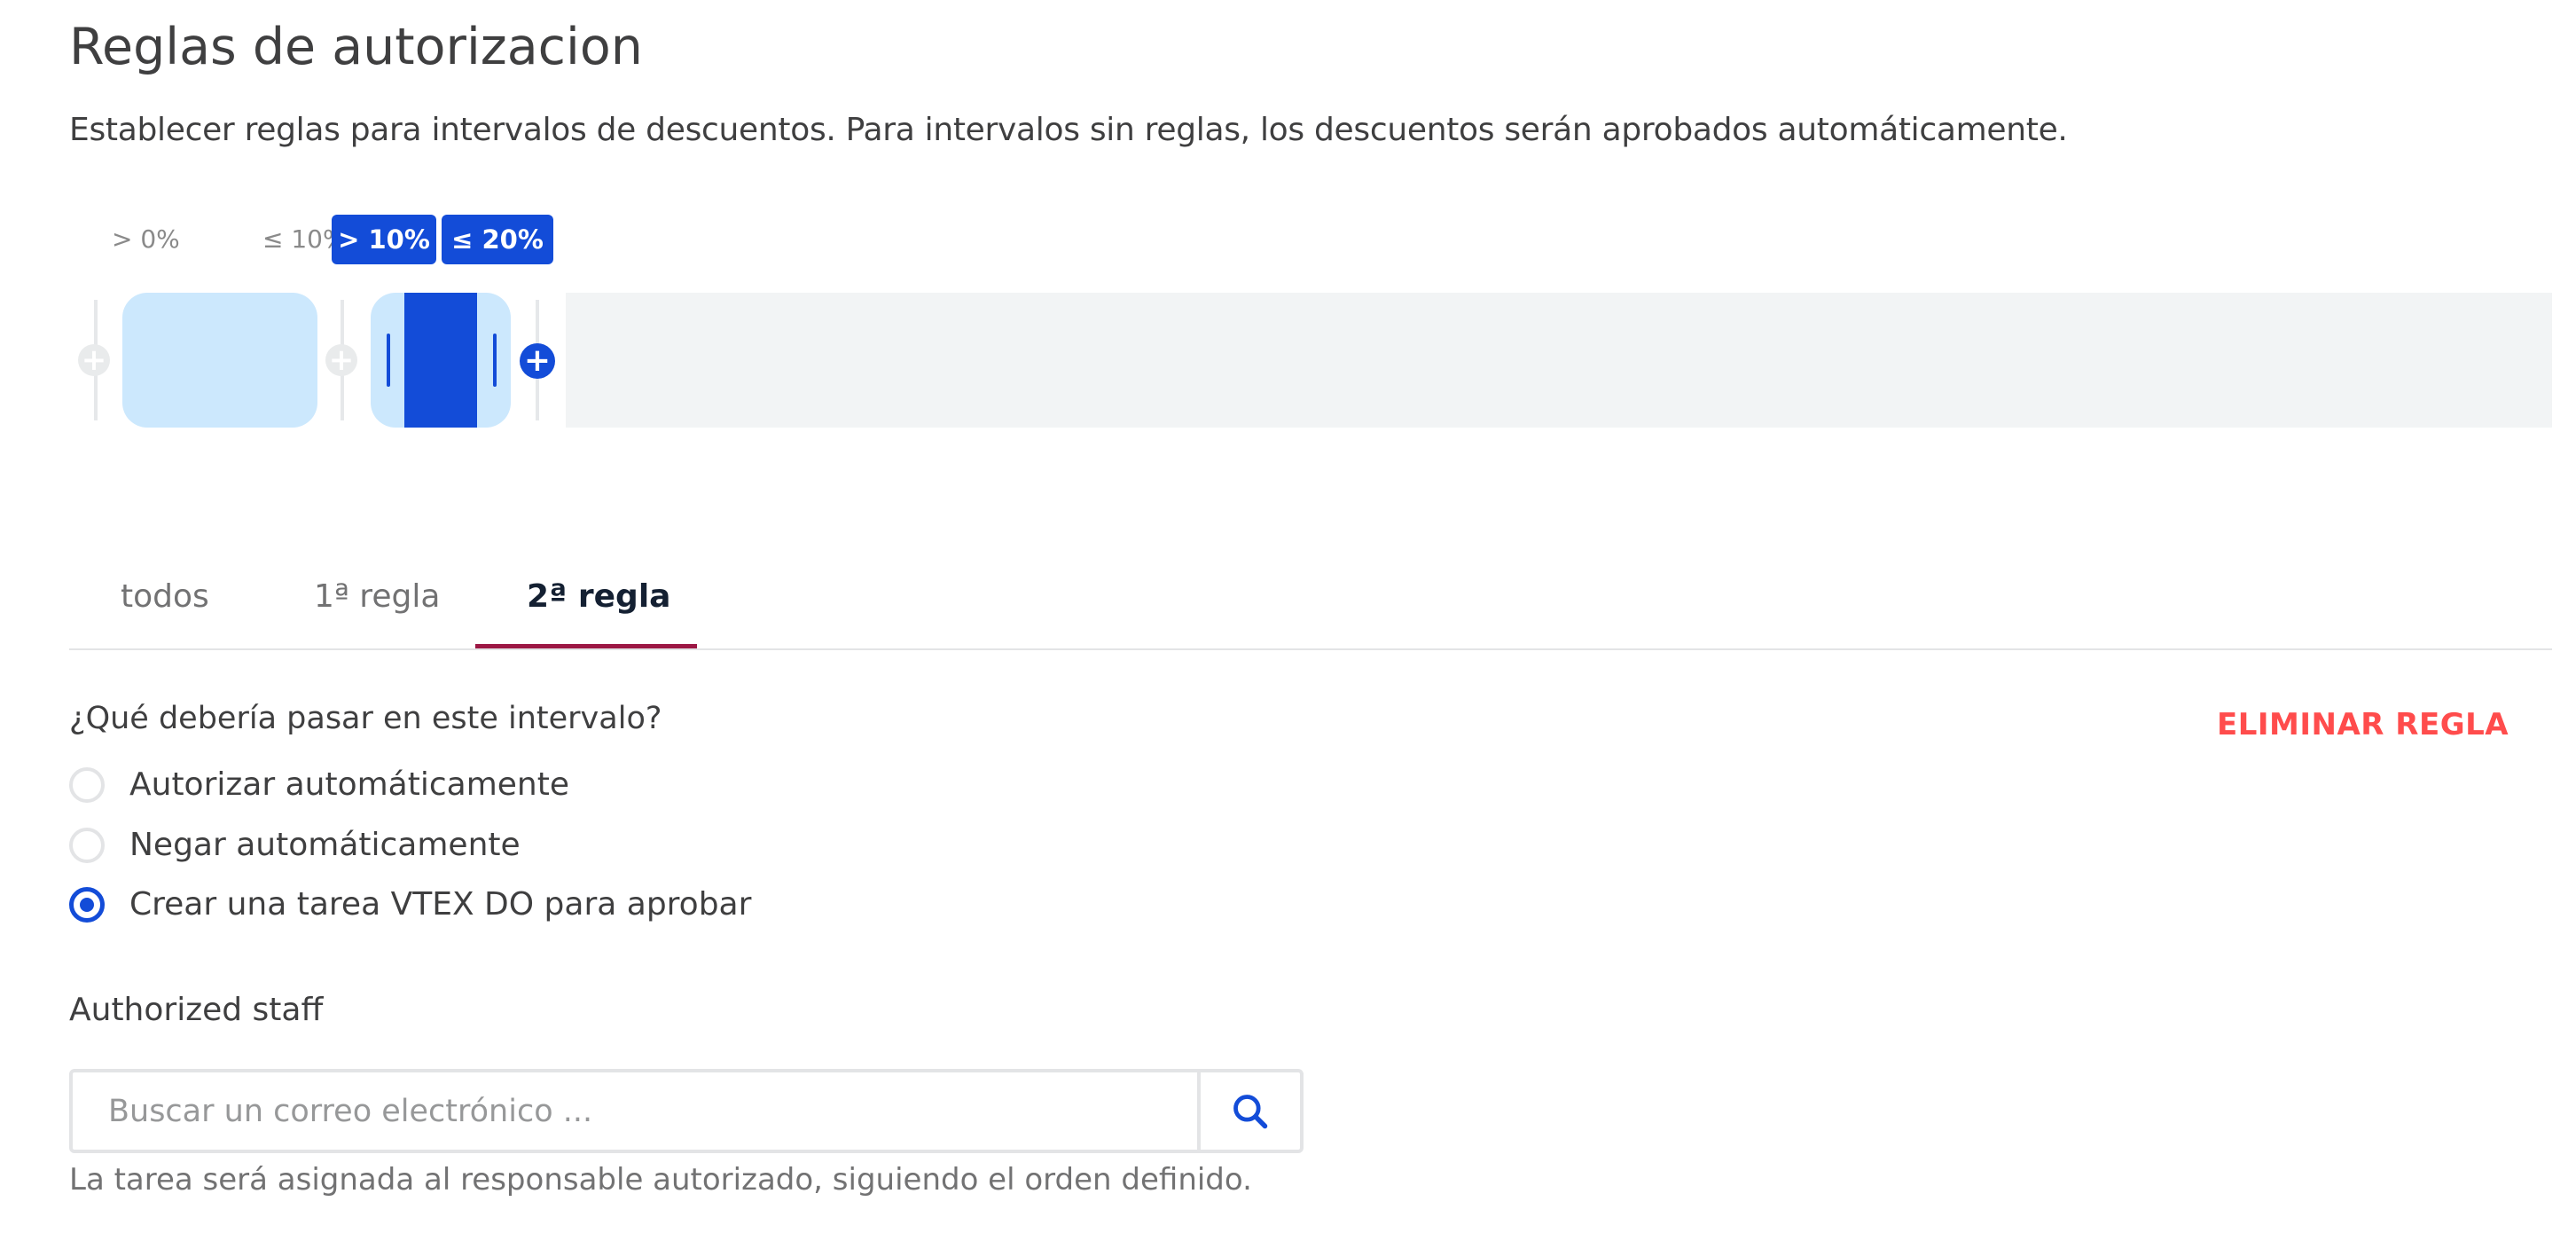 The image size is (2576, 1233). I want to click on tab-rule-1: 1ª regla, so click(377, 597).